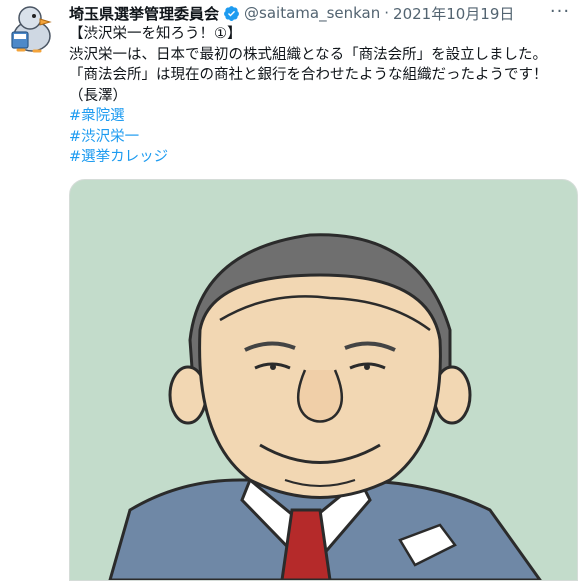  What do you see at coordinates (155, 34) in the screenshot?
I see `tweet-line: 【渋沢栄一を知ろう！①】` at bounding box center [155, 34].